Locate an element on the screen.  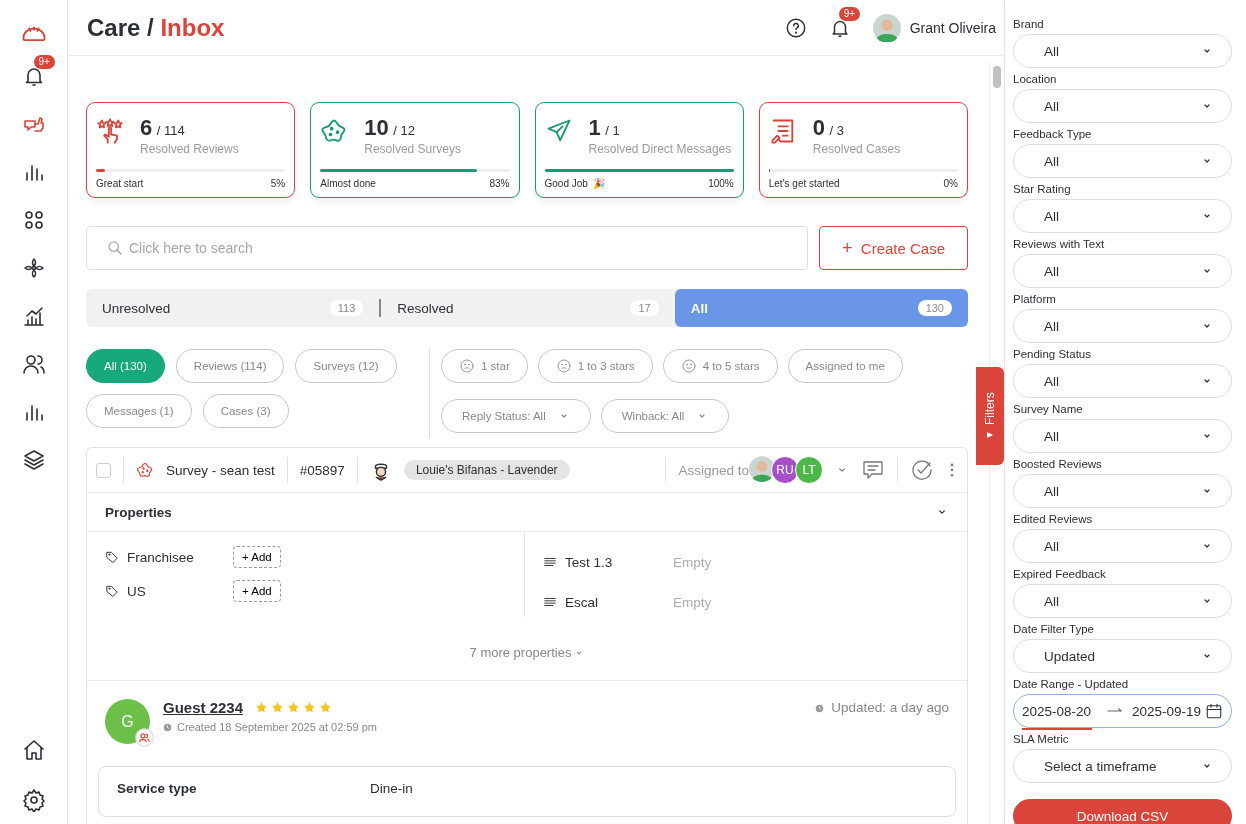
filter-label: Location is located at coordinates (1035, 79).